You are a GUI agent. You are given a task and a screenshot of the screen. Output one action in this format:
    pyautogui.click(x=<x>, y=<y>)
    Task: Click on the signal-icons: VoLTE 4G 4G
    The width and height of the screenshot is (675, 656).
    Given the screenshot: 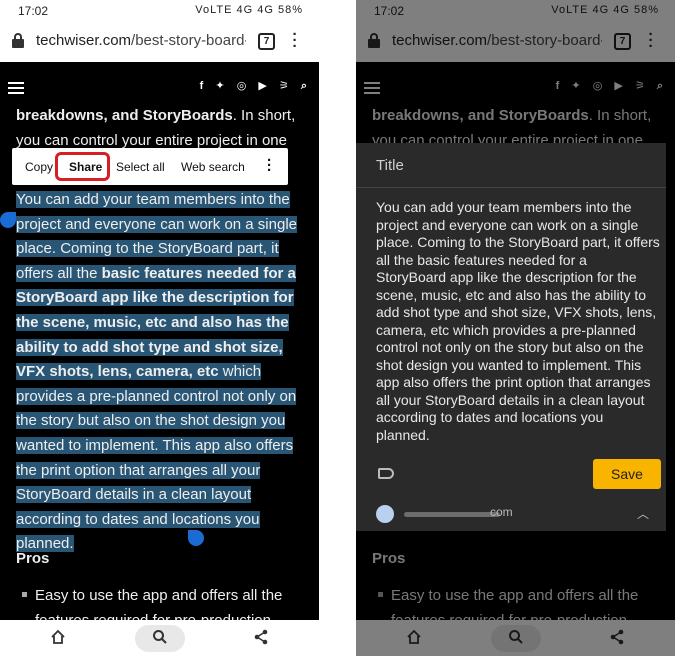 What is the action you would take?
    pyautogui.click(x=234, y=10)
    